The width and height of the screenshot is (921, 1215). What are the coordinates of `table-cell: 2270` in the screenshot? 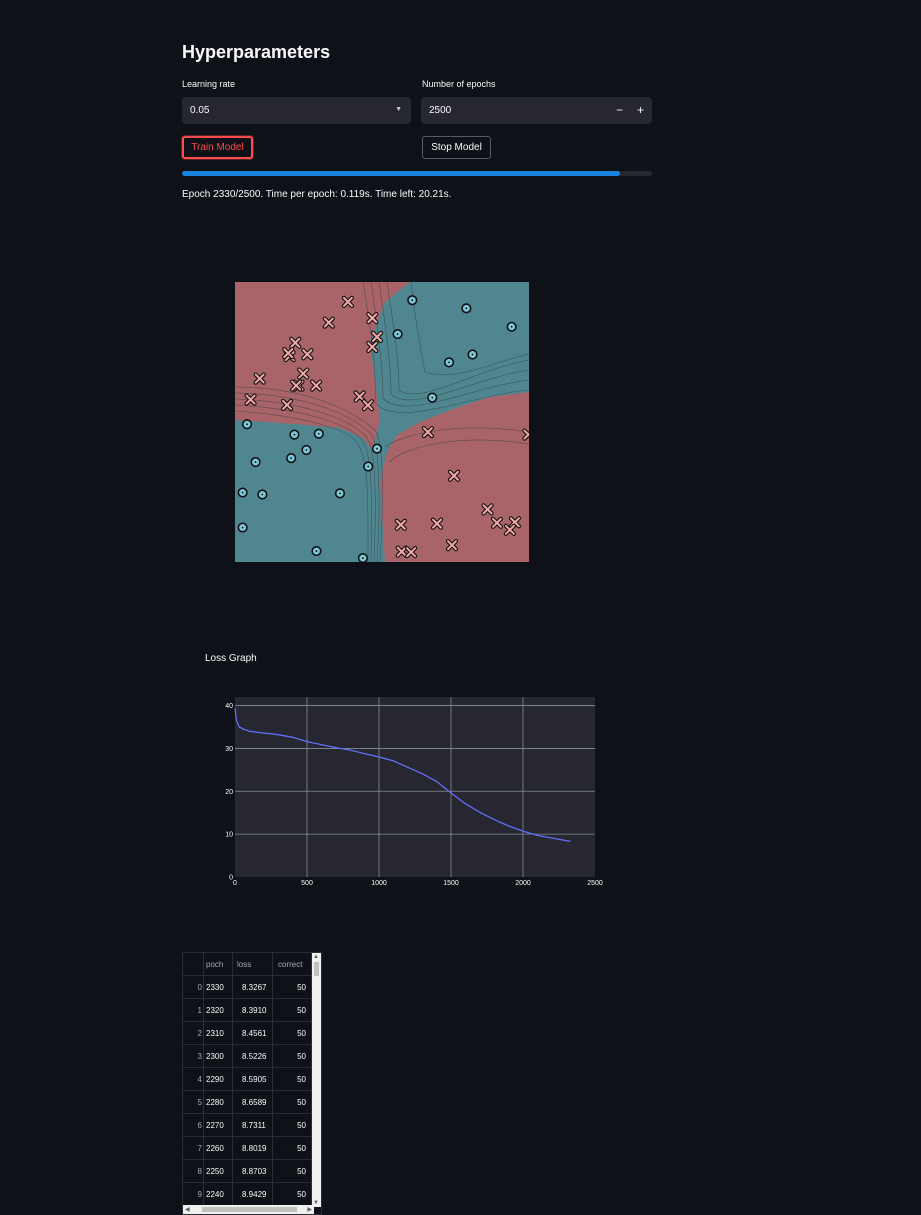 It's located at (215, 1125).